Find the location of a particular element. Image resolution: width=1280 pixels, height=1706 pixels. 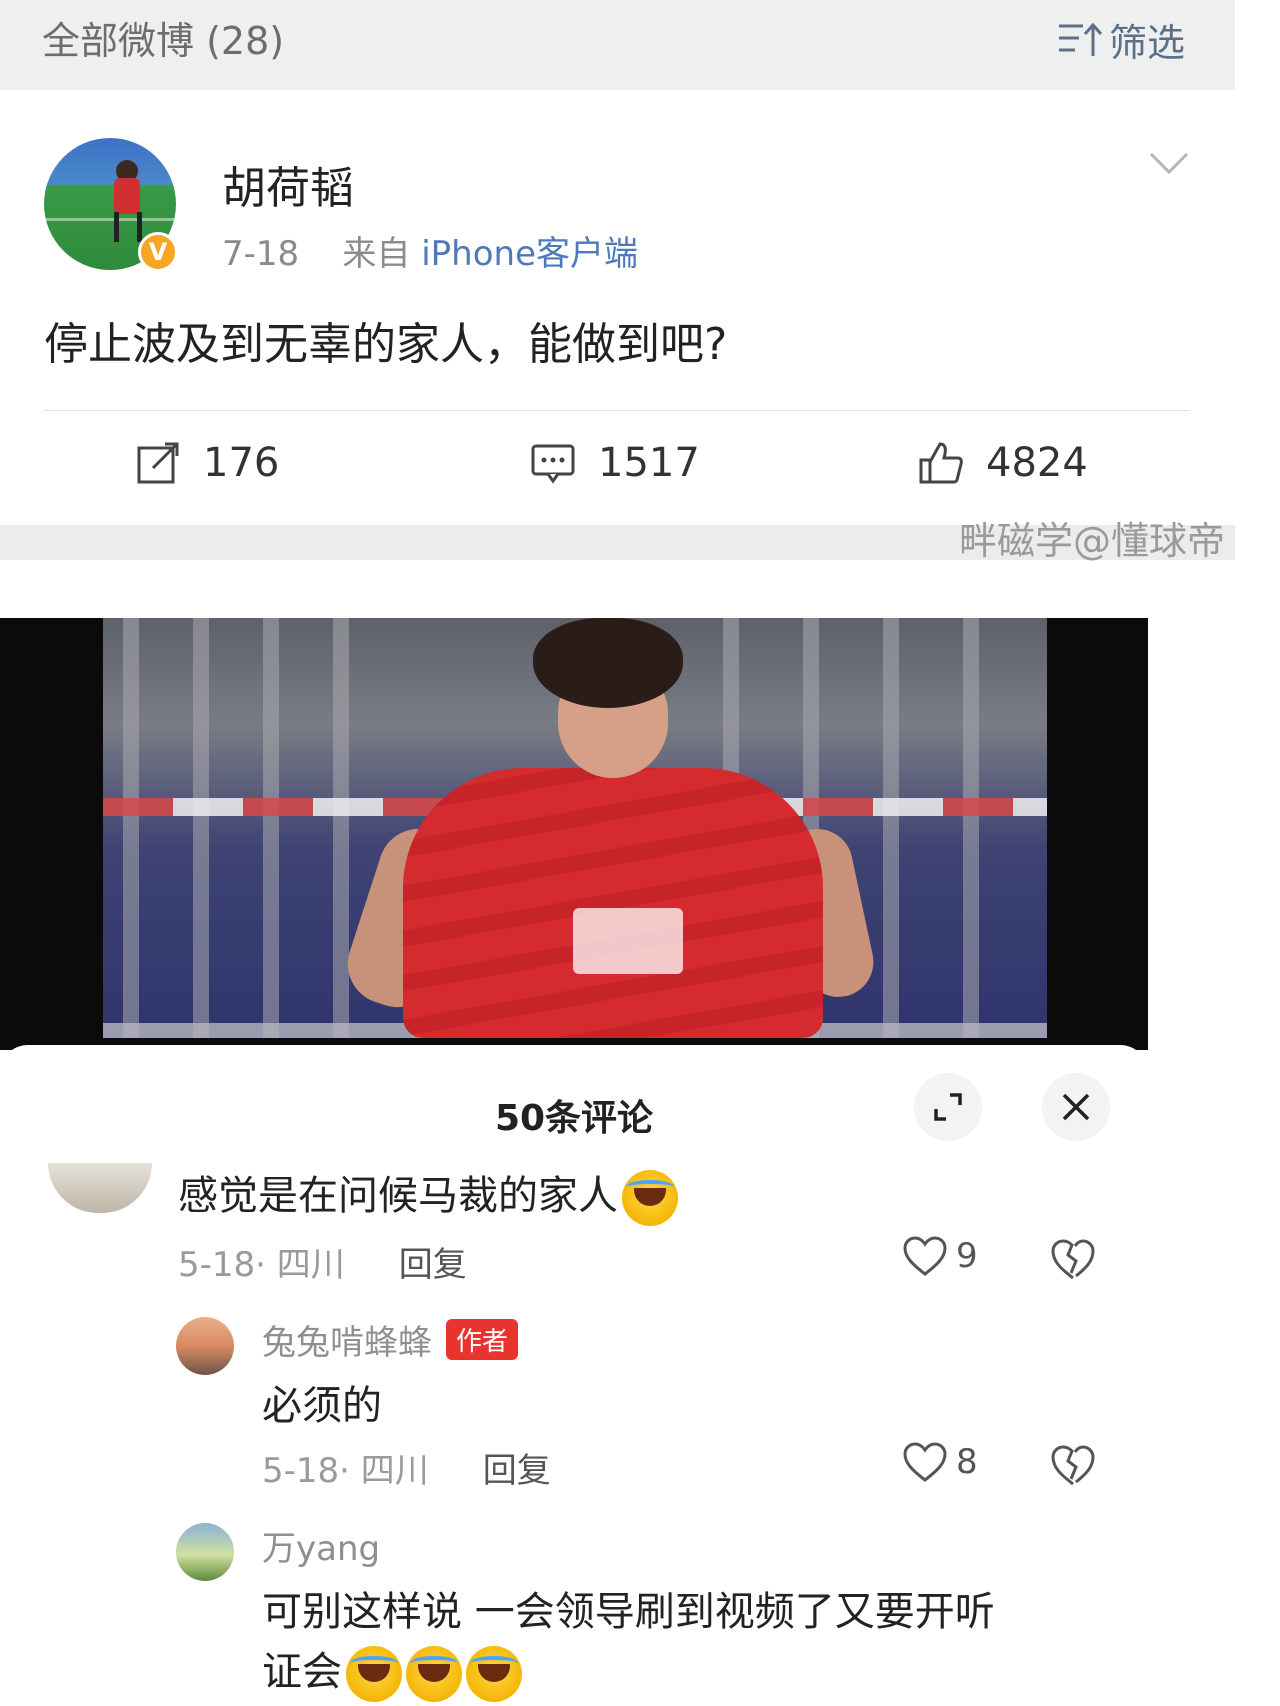

comment-button: 1517 is located at coordinates (615, 463).